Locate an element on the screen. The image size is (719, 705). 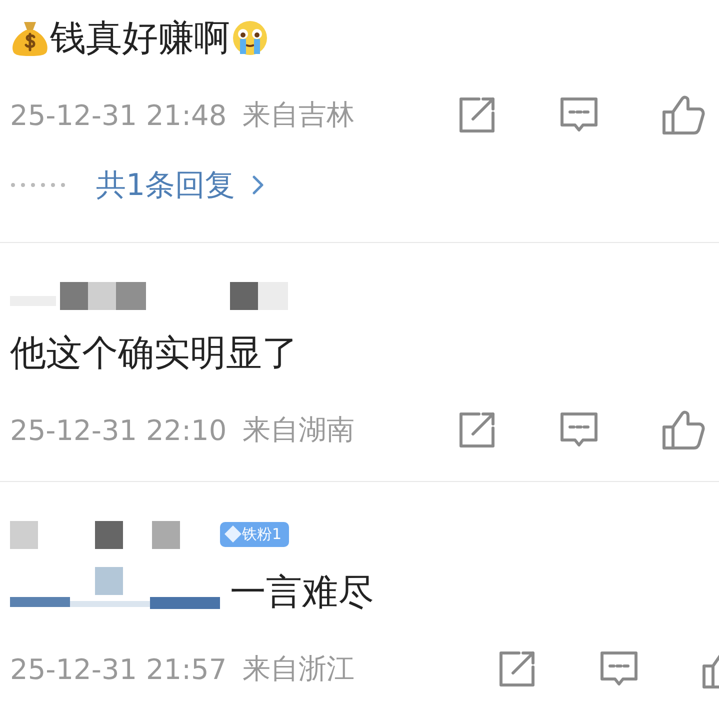
crying-face-icon is located at coordinates (250, 38).